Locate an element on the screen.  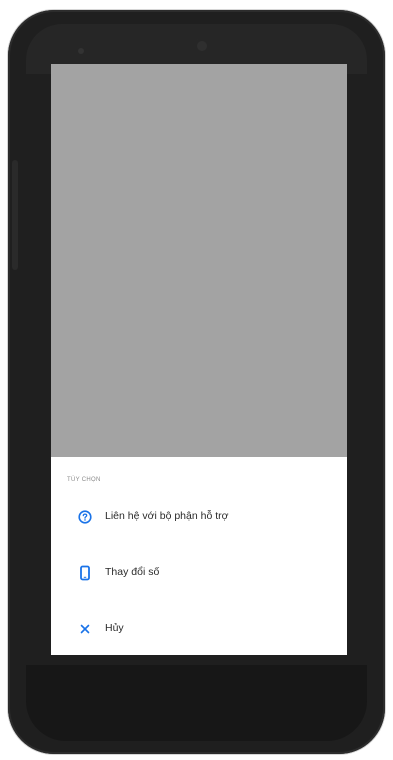
phone-device-icon is located at coordinates (85, 573).